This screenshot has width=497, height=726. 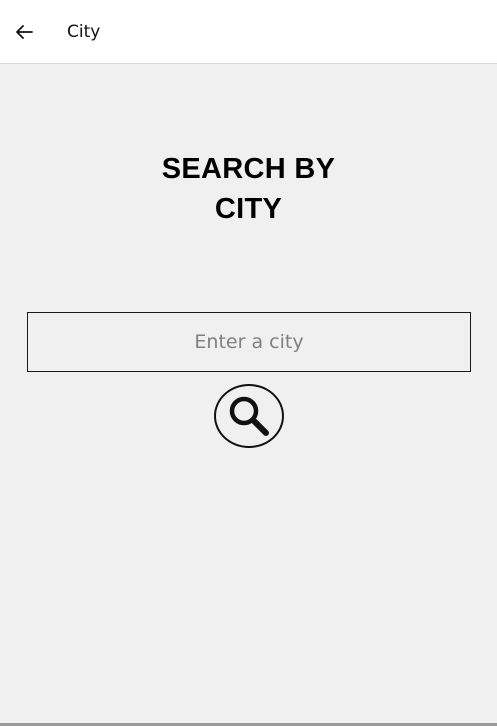 I want to click on city-search-input, so click(x=249, y=342).